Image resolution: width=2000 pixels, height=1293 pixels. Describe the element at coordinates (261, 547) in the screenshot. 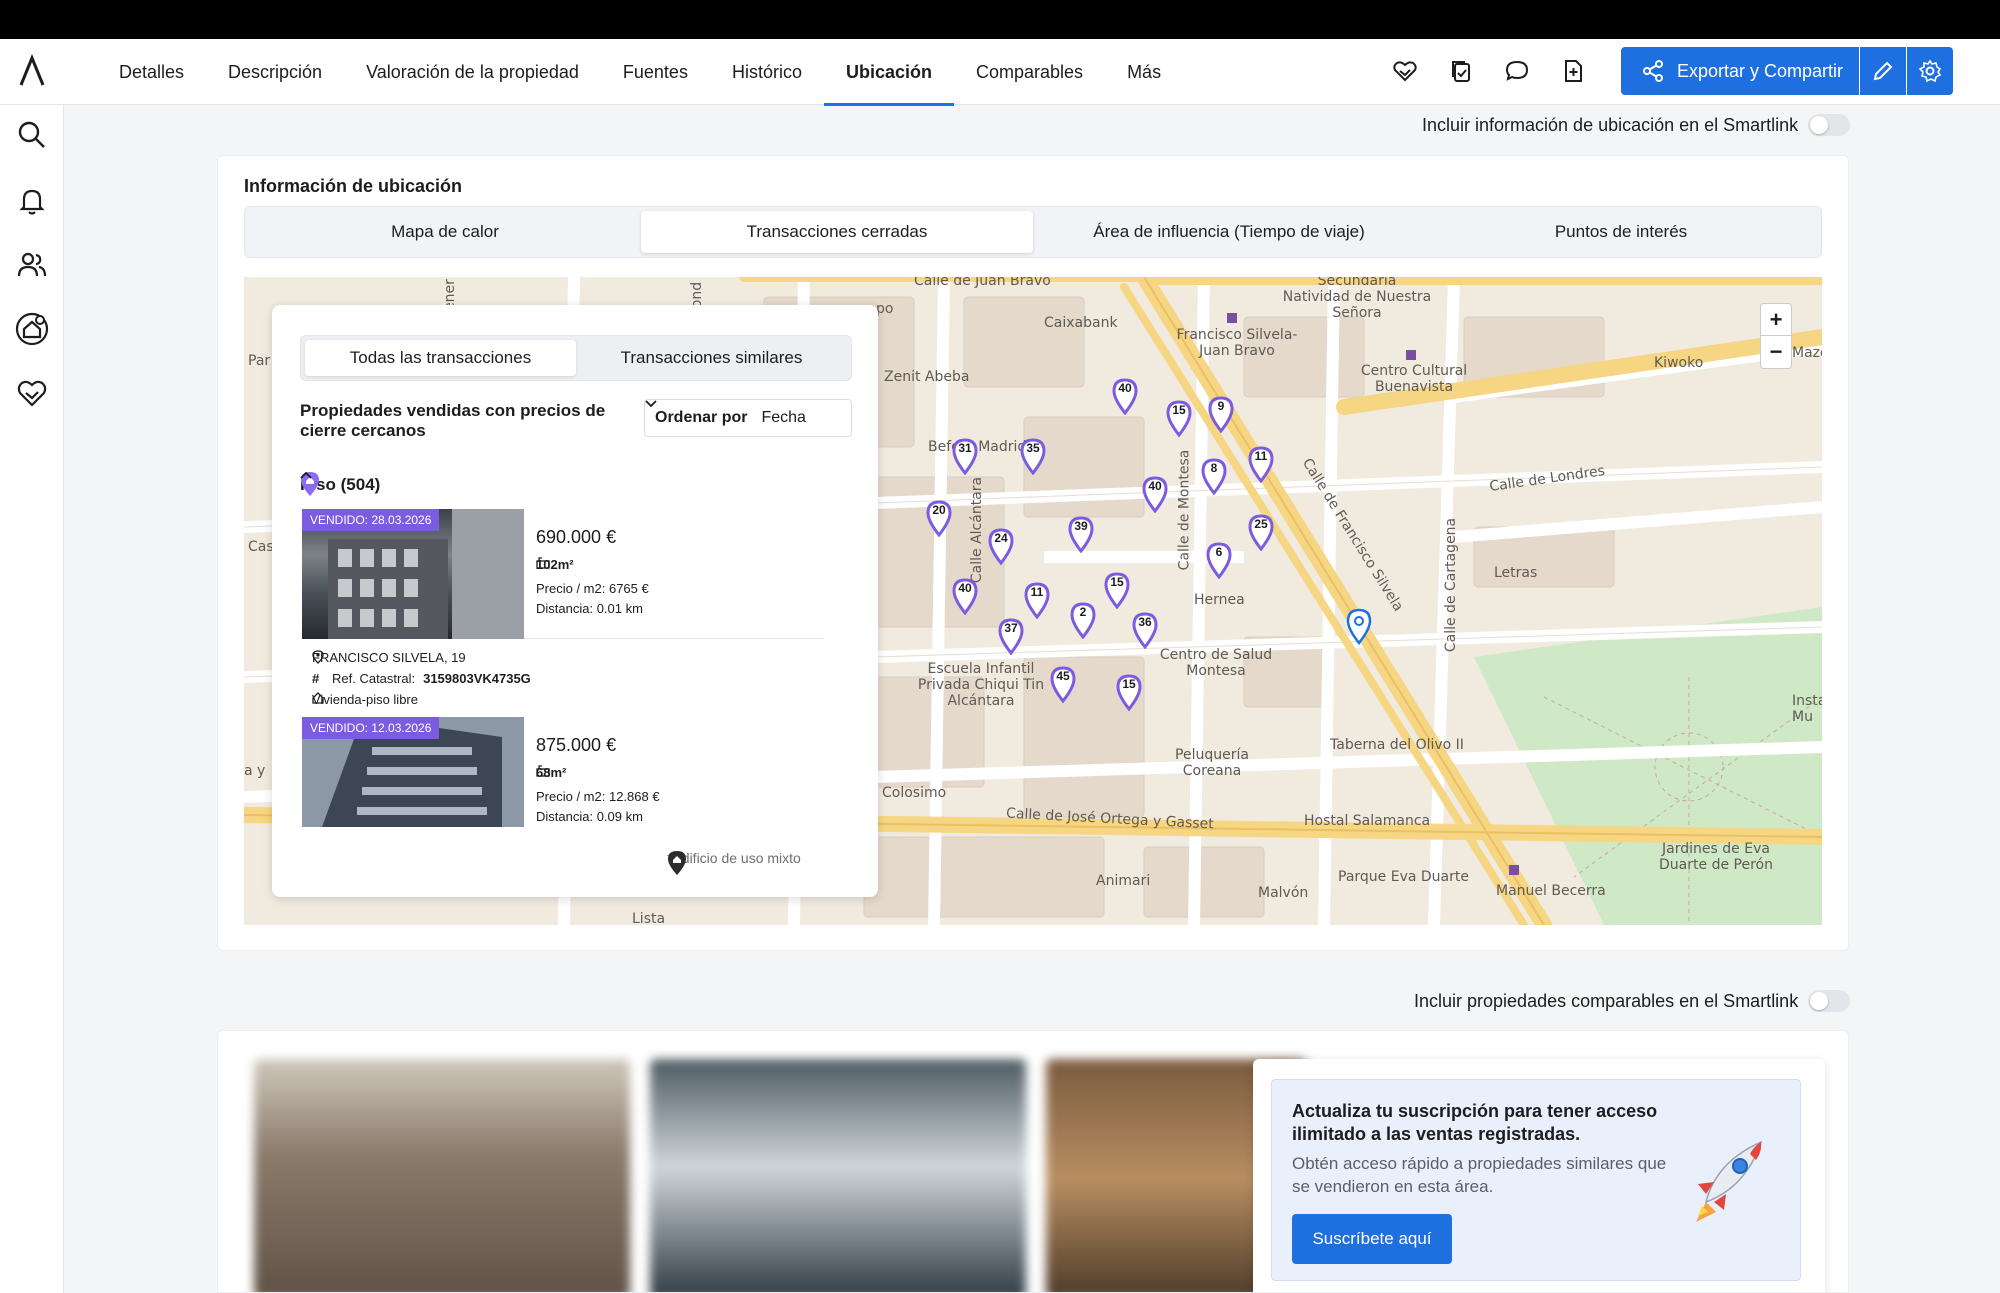

I see `map-label-cas: Cas` at that location.